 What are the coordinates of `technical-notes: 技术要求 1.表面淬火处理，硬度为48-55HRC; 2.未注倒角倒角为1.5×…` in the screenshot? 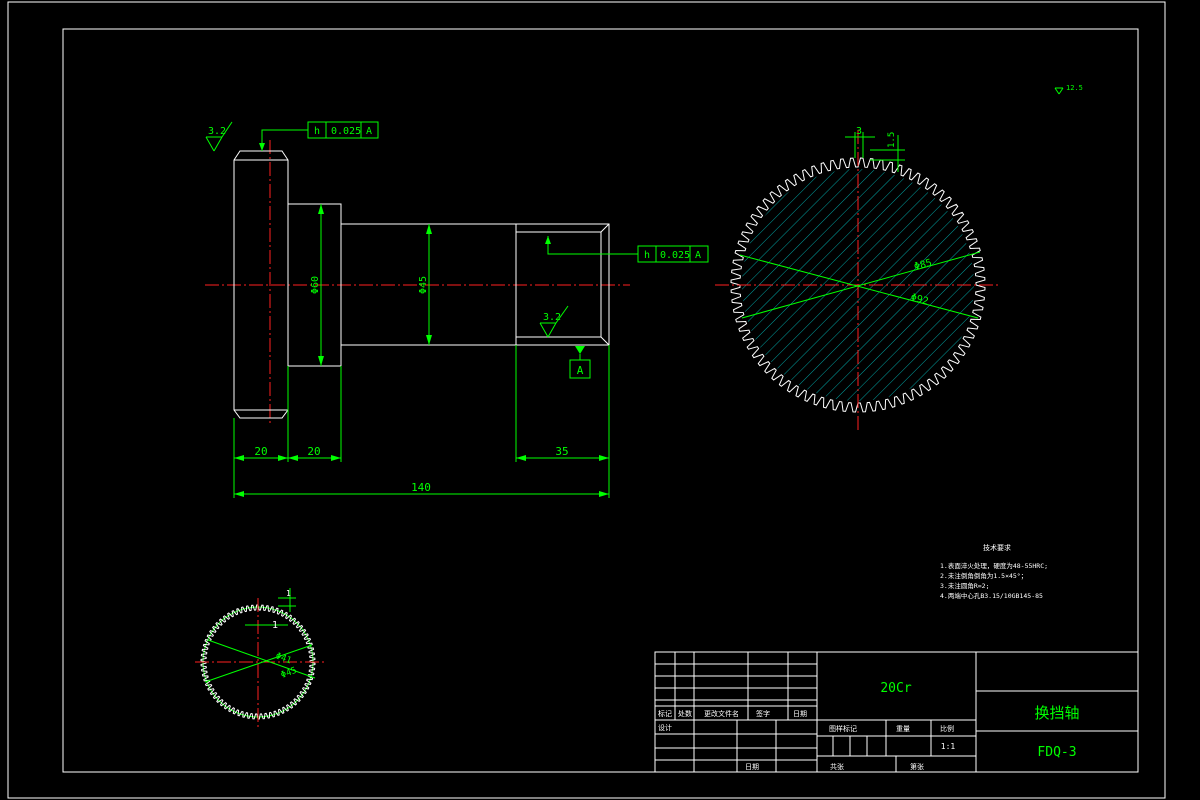 It's located at (994, 571).